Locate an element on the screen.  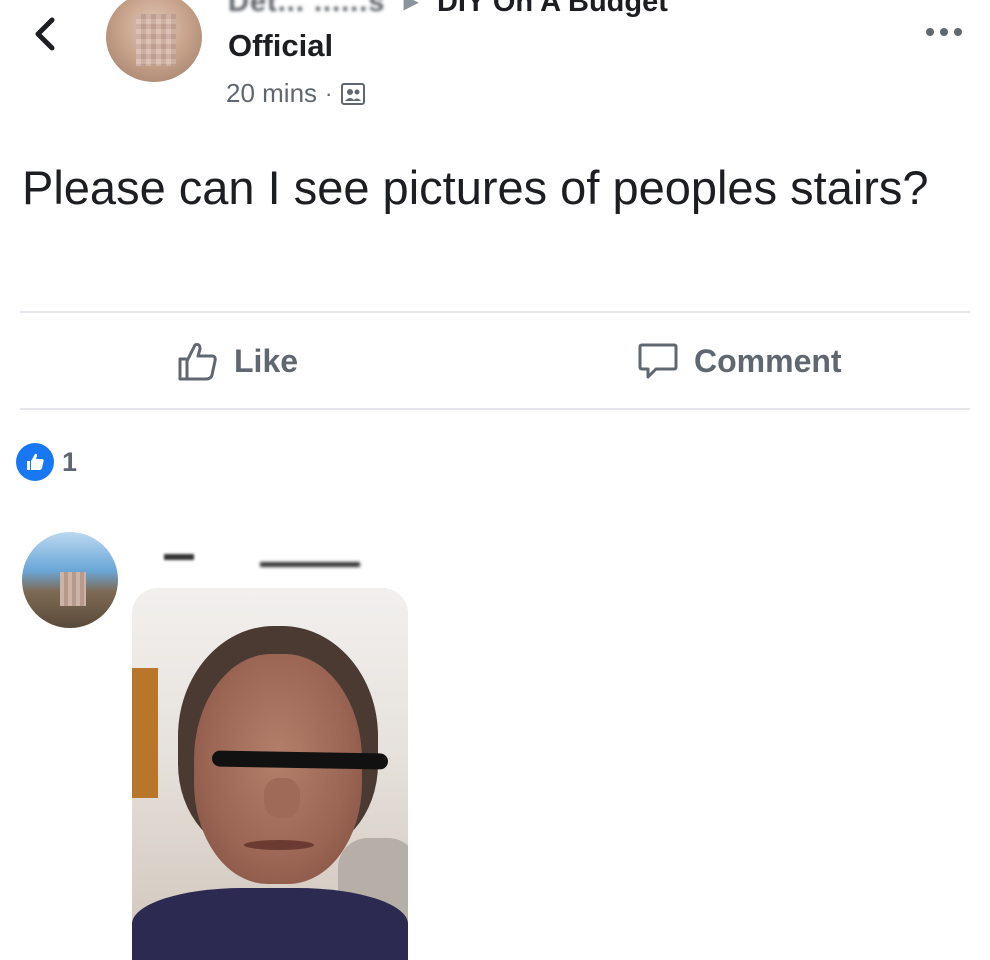
author-avatar is located at coordinates (154, 41).